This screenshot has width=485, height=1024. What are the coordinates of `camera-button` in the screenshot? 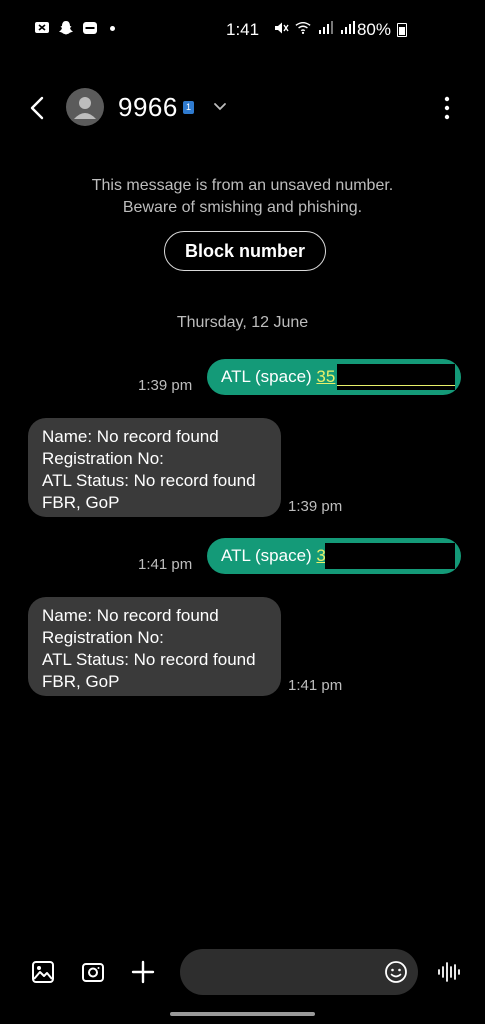 It's located at (93, 972).